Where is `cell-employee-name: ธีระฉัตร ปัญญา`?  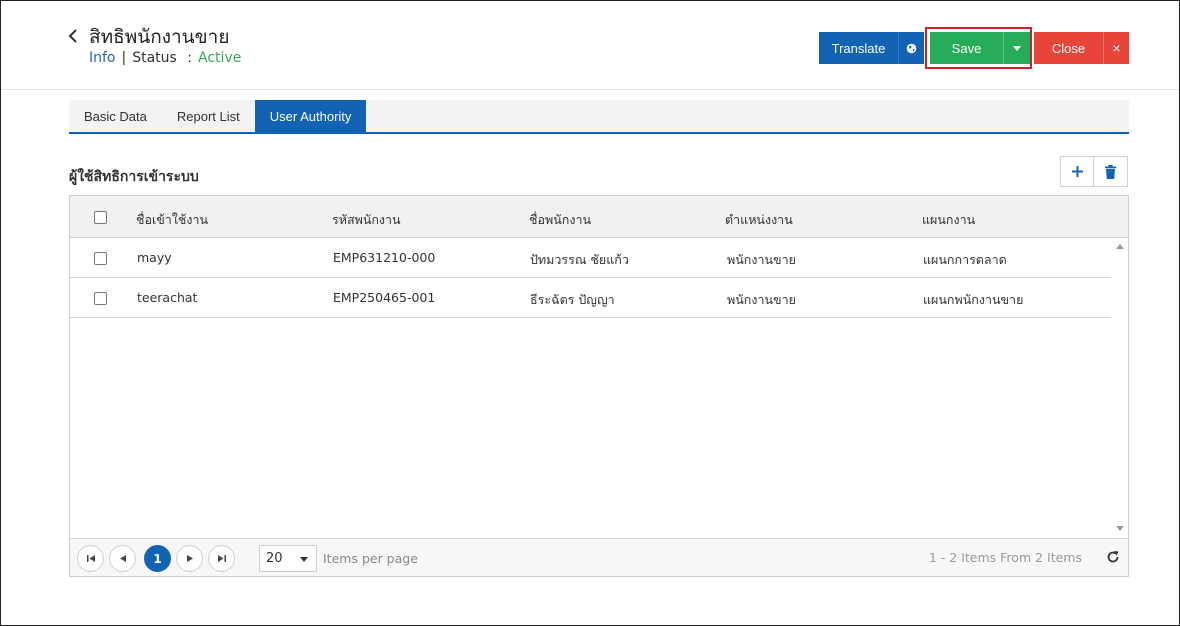
cell-employee-name: ธีระฉัตร ปัญญา is located at coordinates (572, 299).